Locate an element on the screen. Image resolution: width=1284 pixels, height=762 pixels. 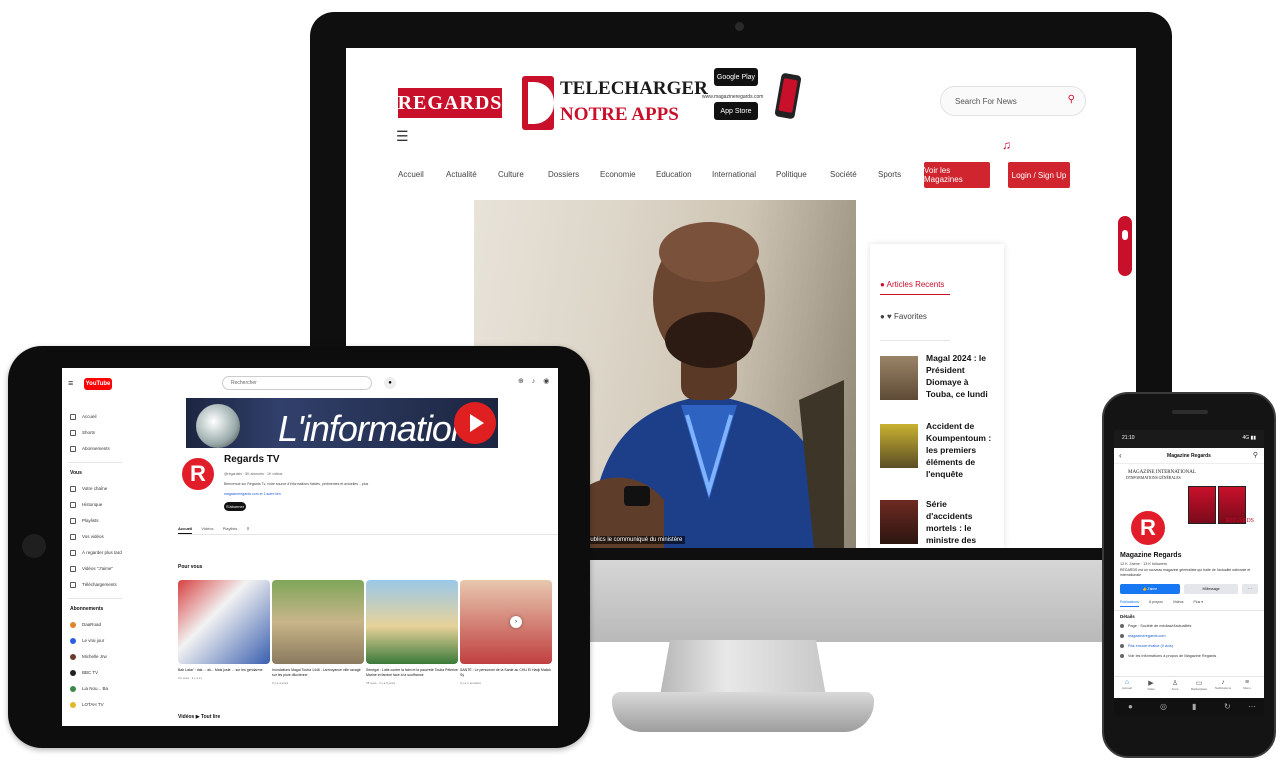
carousel-next-icon: › is located at coordinates (516, 622).